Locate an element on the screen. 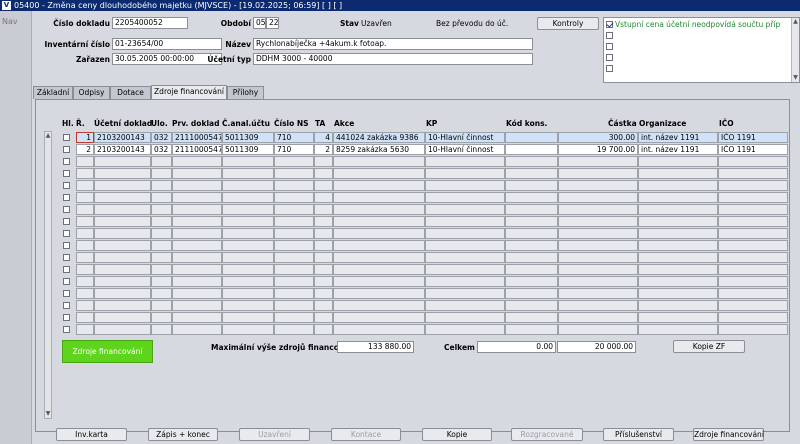  cell-c-anal: 5011309 is located at coordinates (248, 137).